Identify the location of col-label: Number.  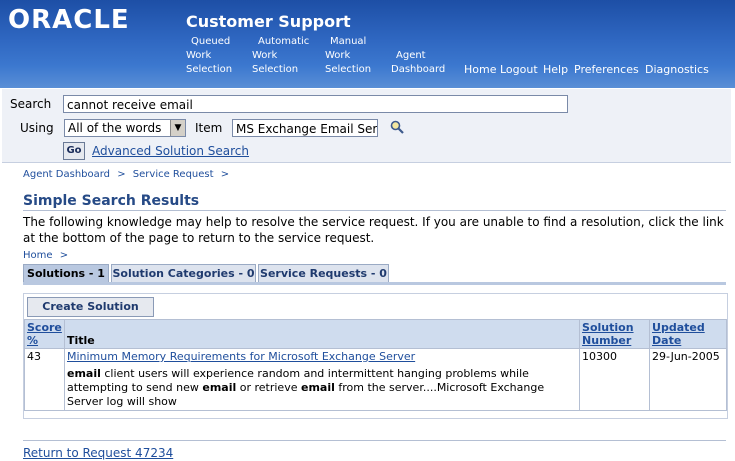
(607, 340).